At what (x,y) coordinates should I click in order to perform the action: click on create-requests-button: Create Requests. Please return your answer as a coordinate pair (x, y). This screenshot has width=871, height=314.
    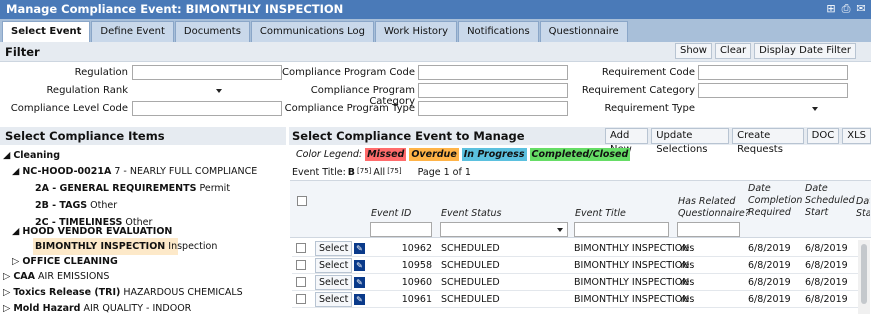
    Looking at the image, I should click on (768, 141).